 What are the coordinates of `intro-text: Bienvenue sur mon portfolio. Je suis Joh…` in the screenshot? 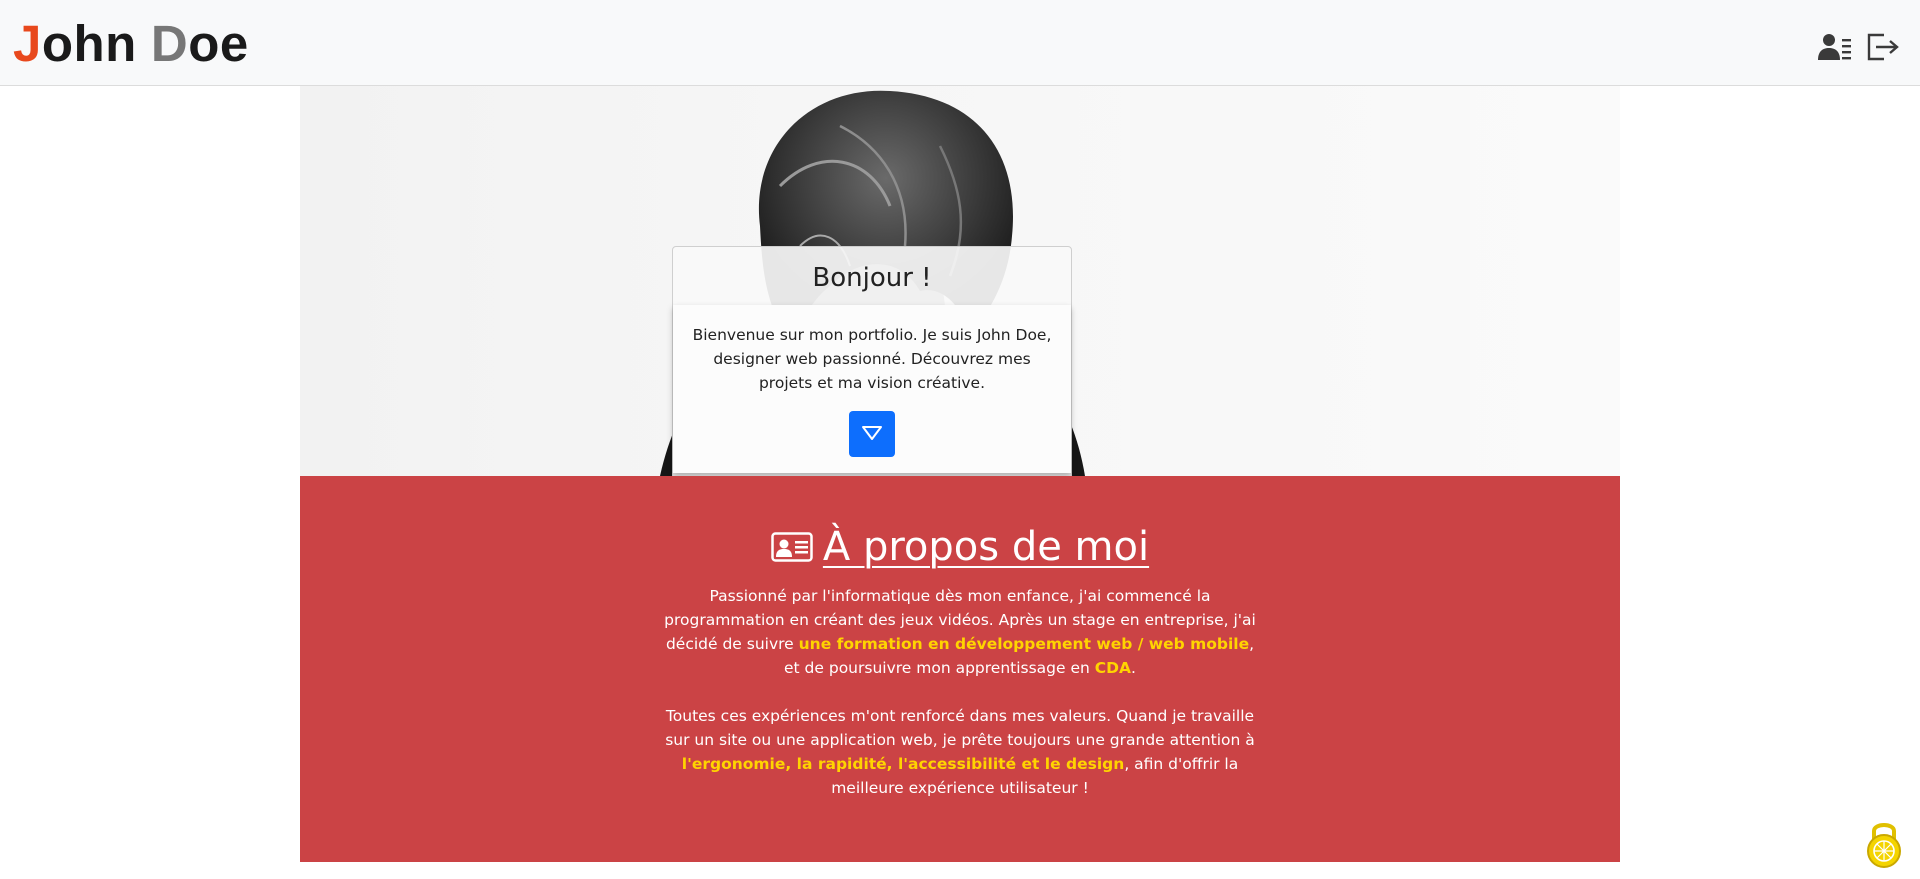 It's located at (872, 359).